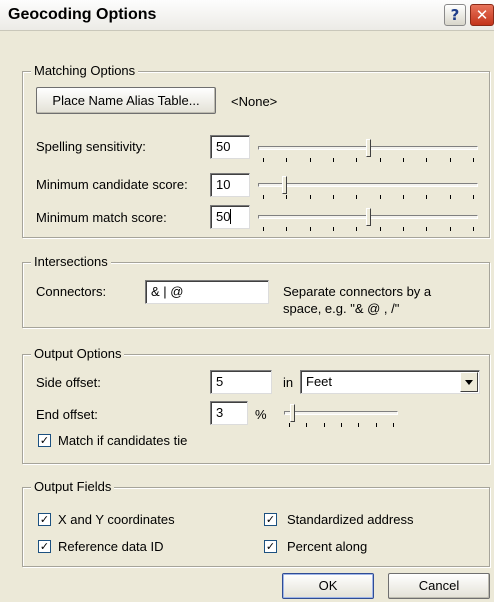 Image resolution: width=494 pixels, height=602 pixels. Describe the element at coordinates (241, 382) in the screenshot. I see `side-offset-field: 5` at that location.